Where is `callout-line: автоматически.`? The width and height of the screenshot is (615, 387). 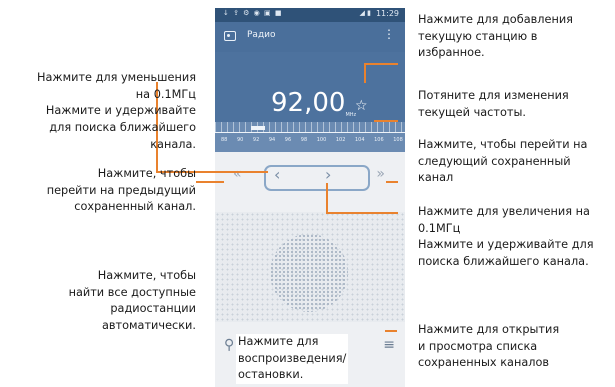
callout-line: автоматически. is located at coordinates (148, 326).